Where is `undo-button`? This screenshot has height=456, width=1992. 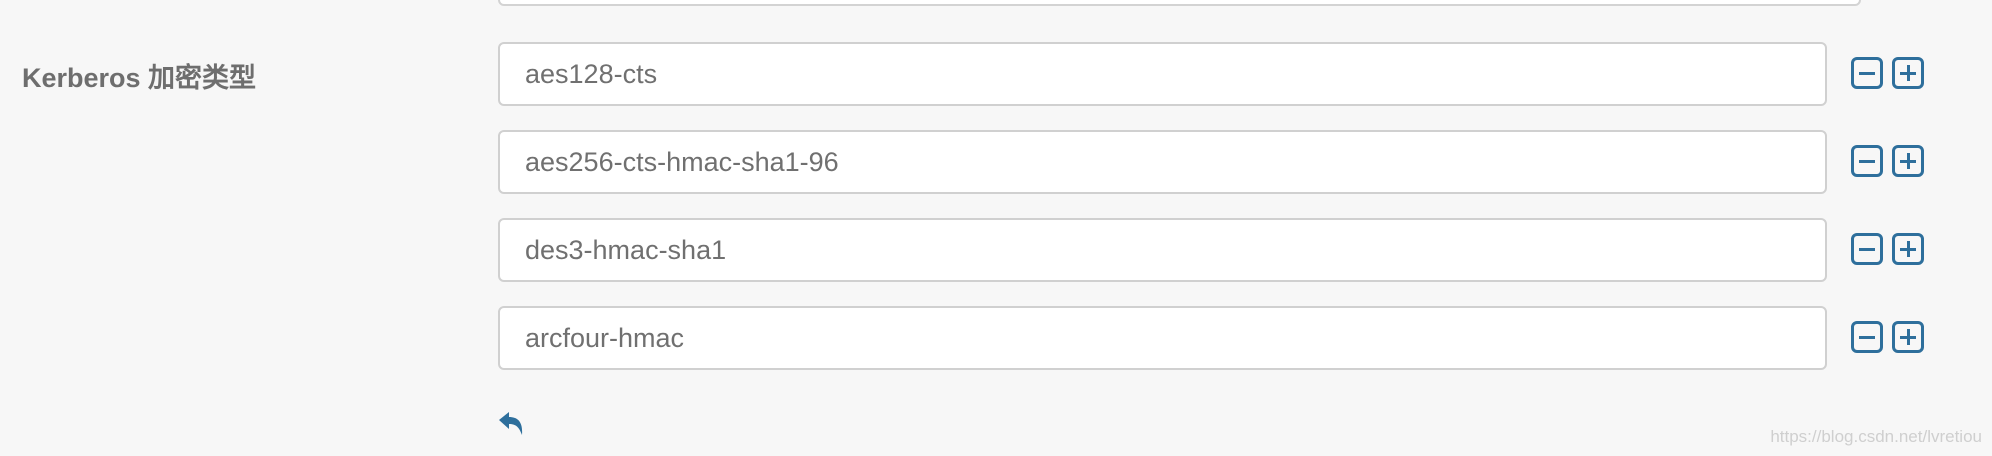 undo-button is located at coordinates (512, 424).